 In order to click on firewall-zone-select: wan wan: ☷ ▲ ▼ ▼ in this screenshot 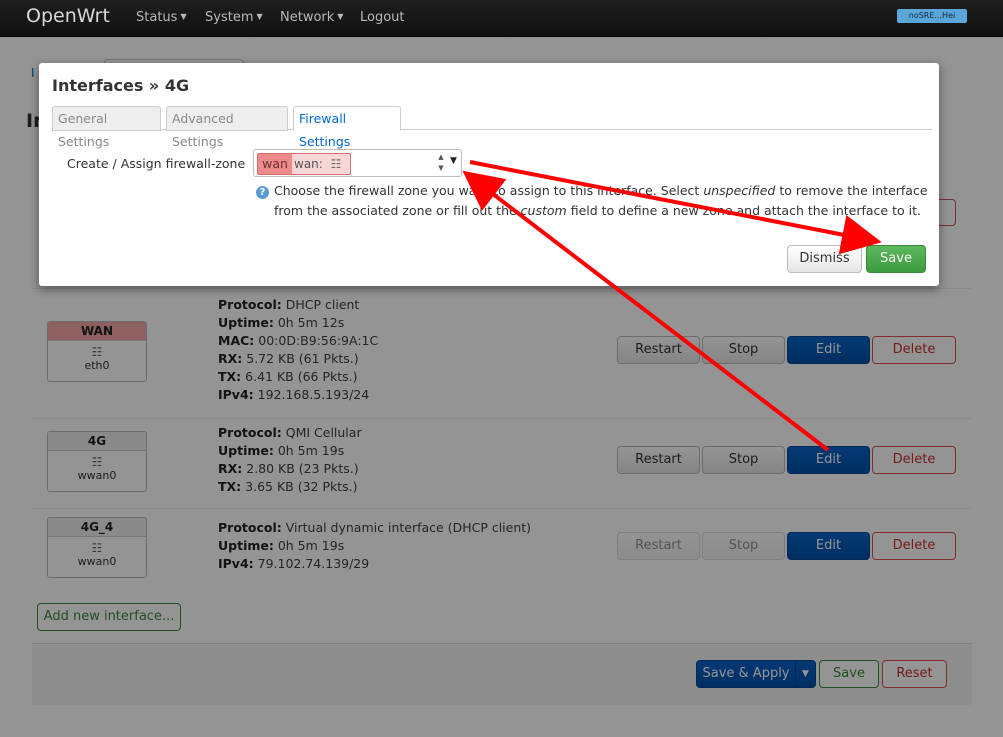, I will do `click(357, 163)`.